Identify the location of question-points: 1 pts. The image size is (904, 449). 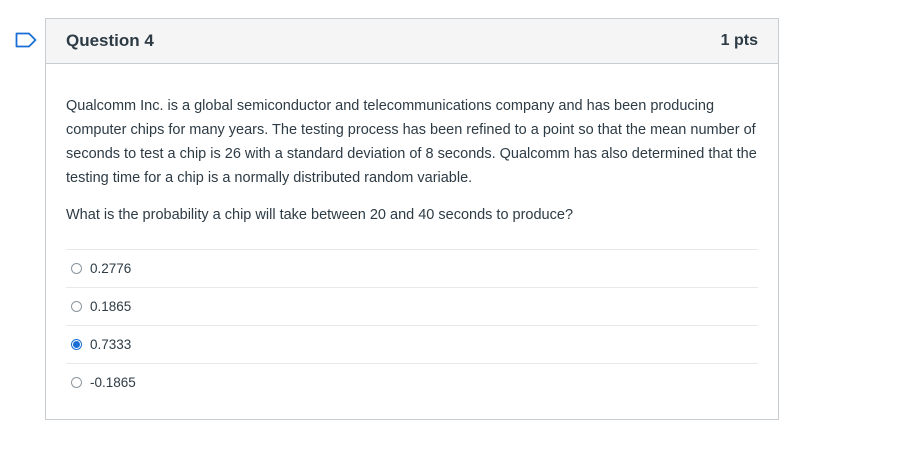
(739, 40).